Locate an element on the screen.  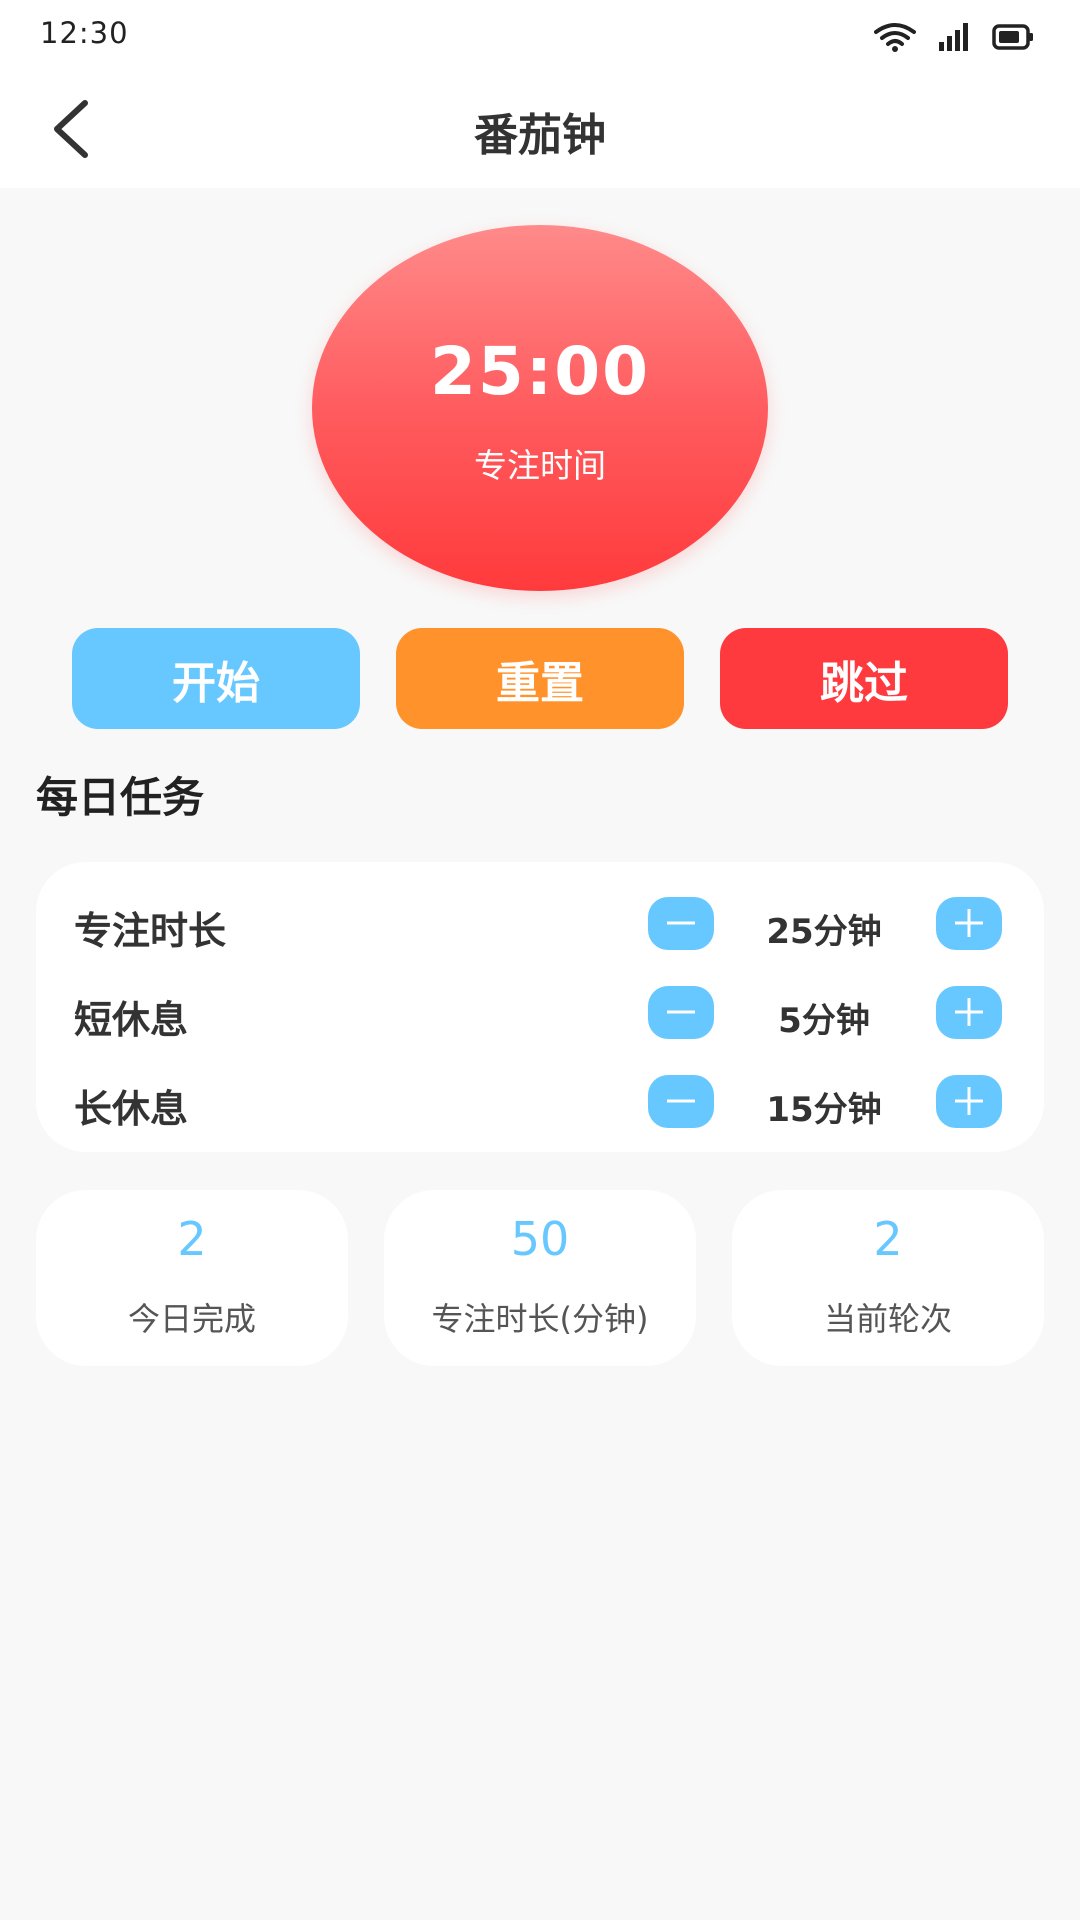
signal-icon is located at coordinates (954, 39).